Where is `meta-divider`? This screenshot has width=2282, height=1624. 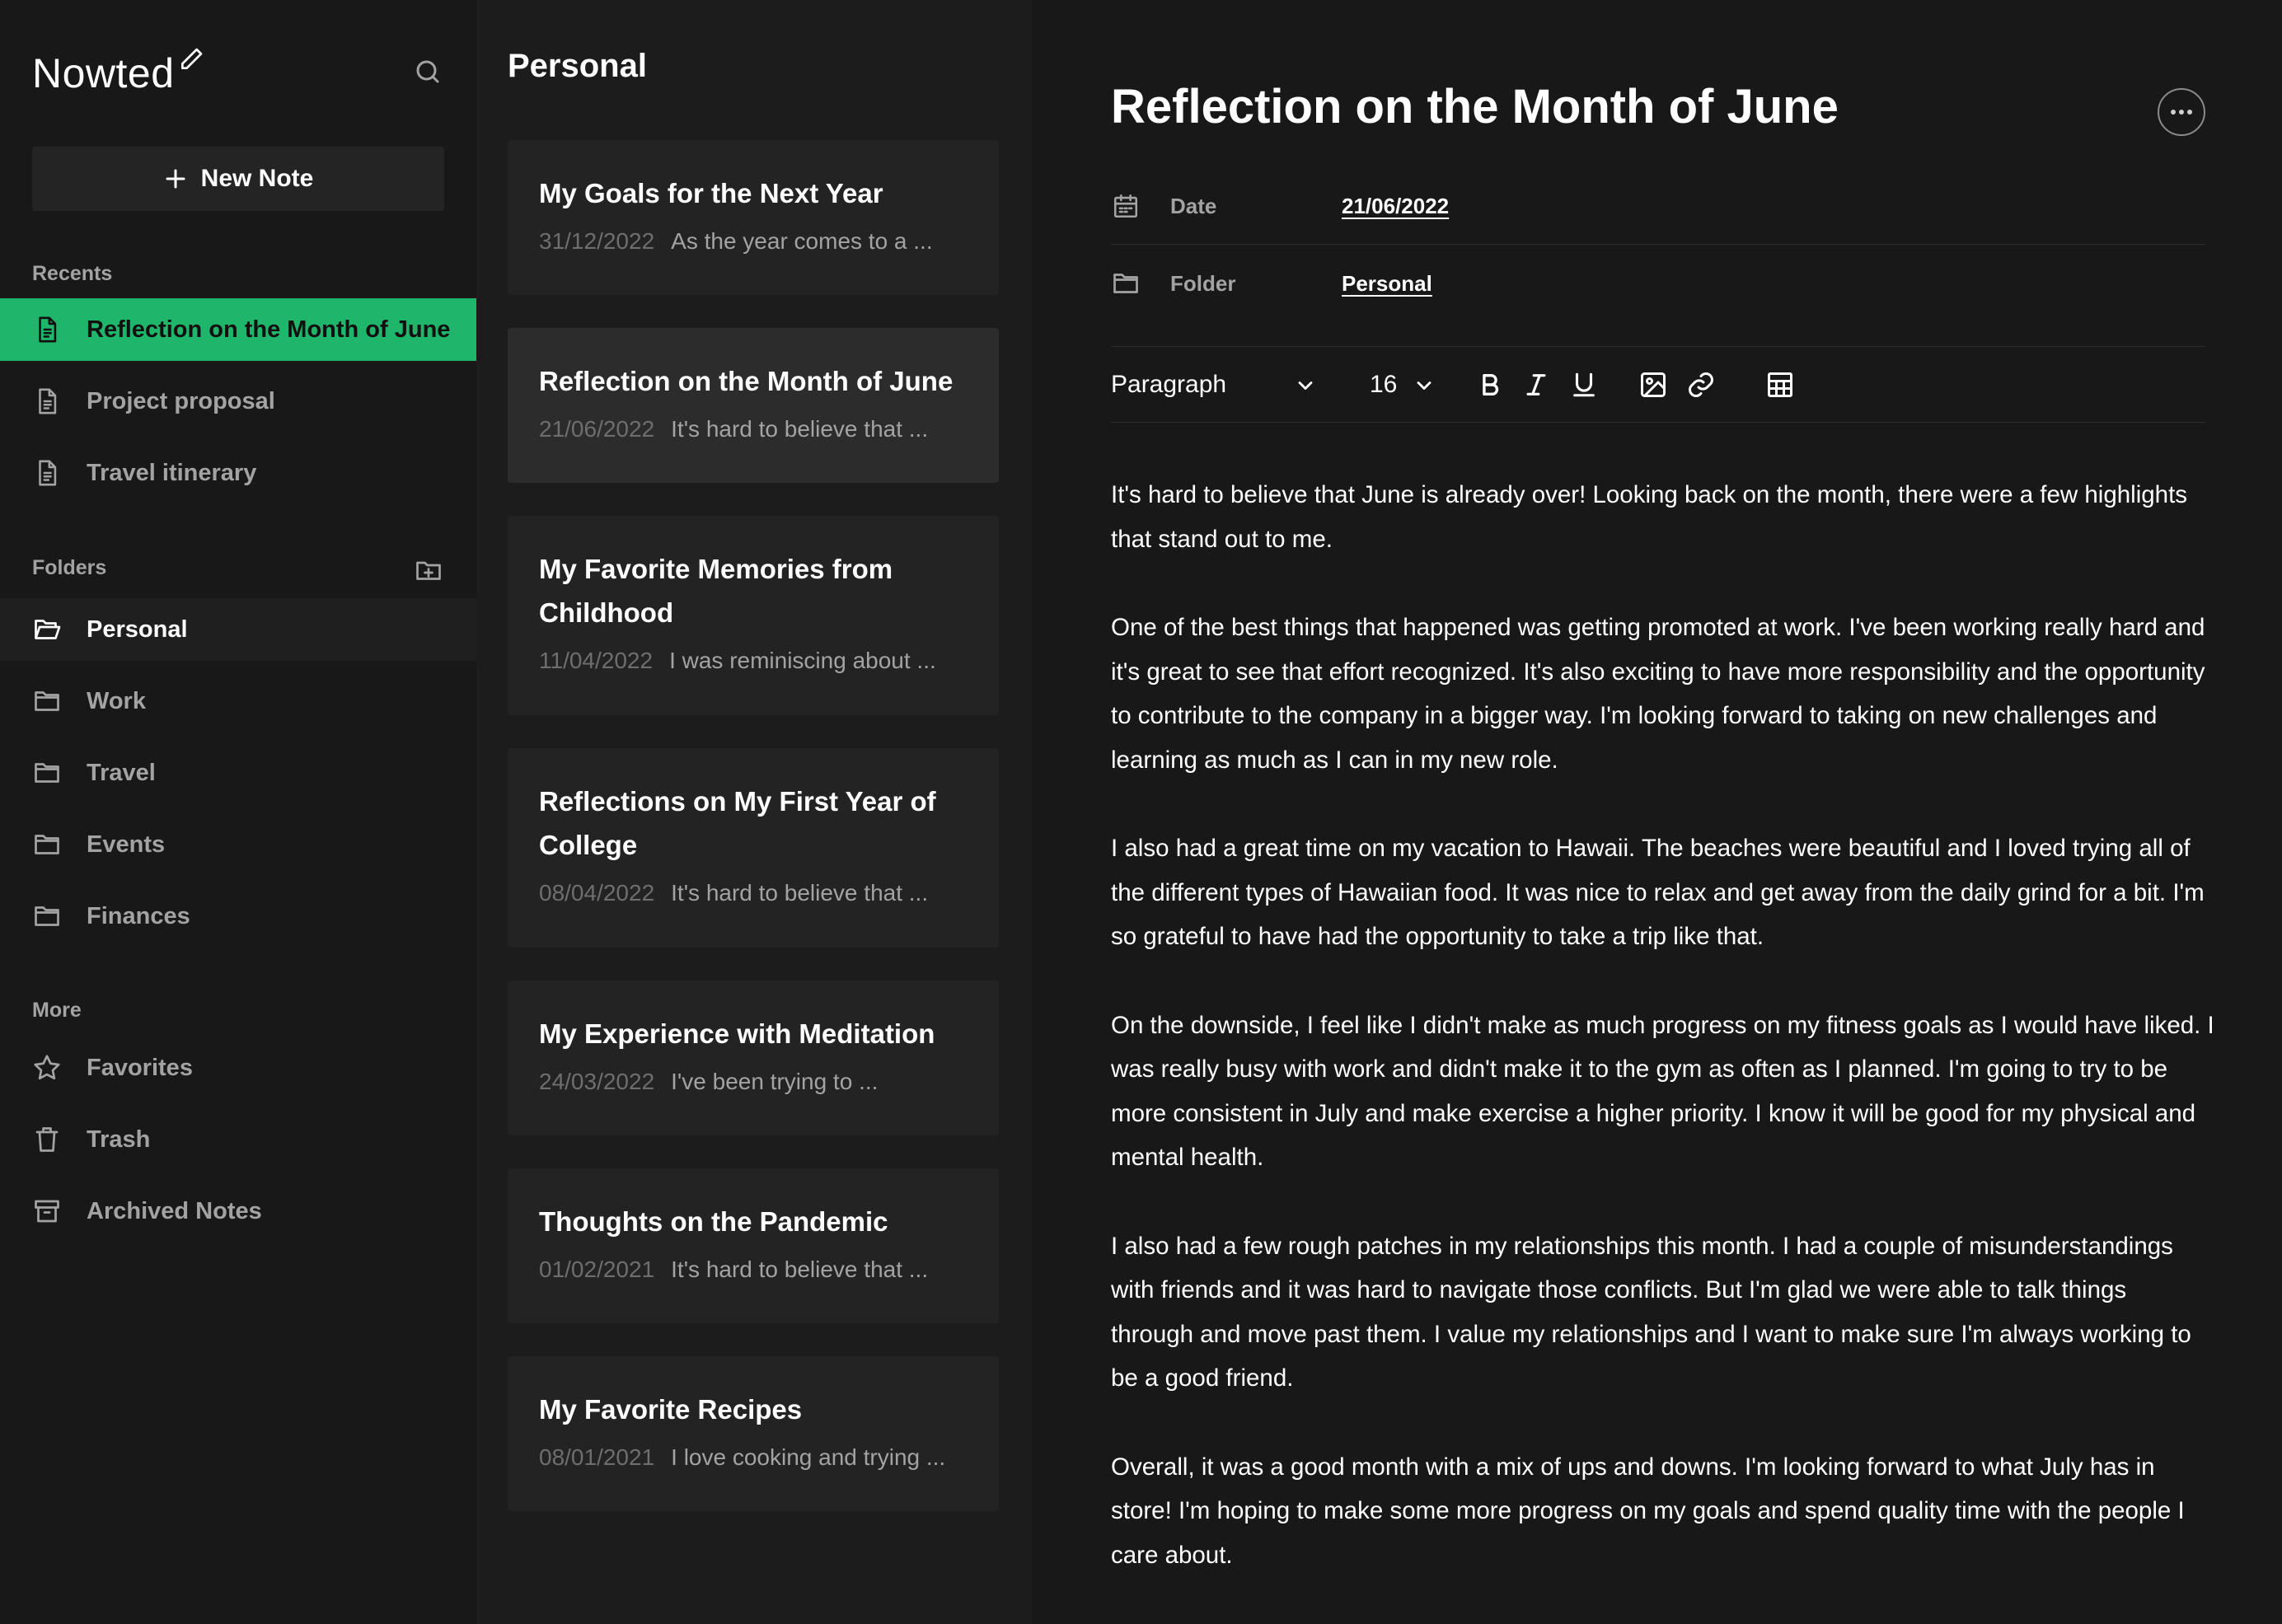 meta-divider is located at coordinates (1658, 244).